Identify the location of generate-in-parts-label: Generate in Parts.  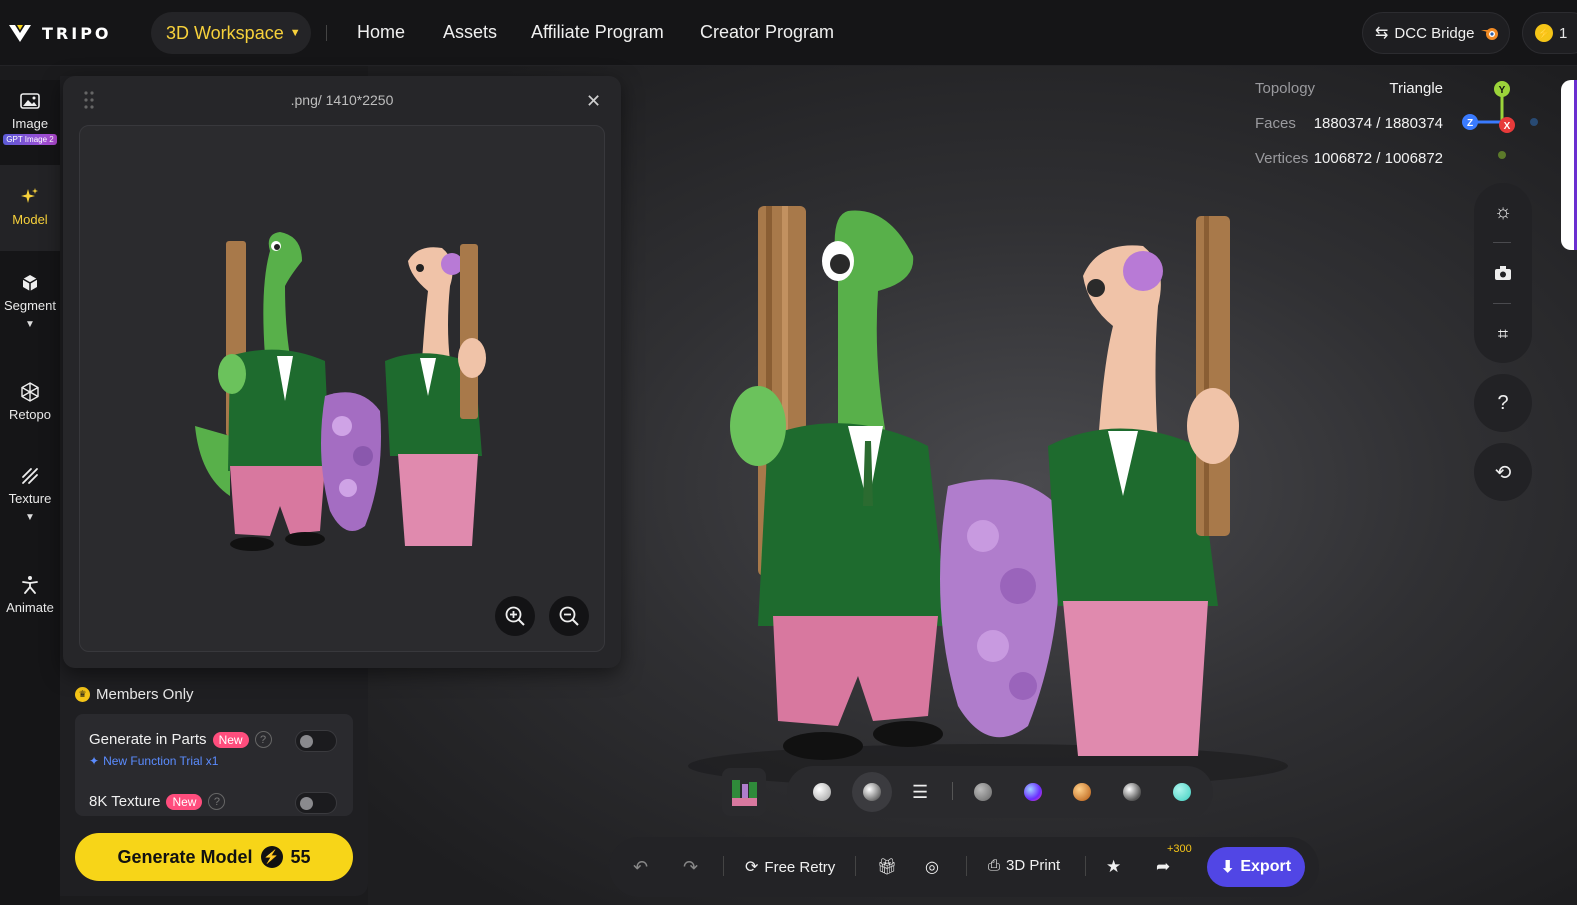
(148, 739).